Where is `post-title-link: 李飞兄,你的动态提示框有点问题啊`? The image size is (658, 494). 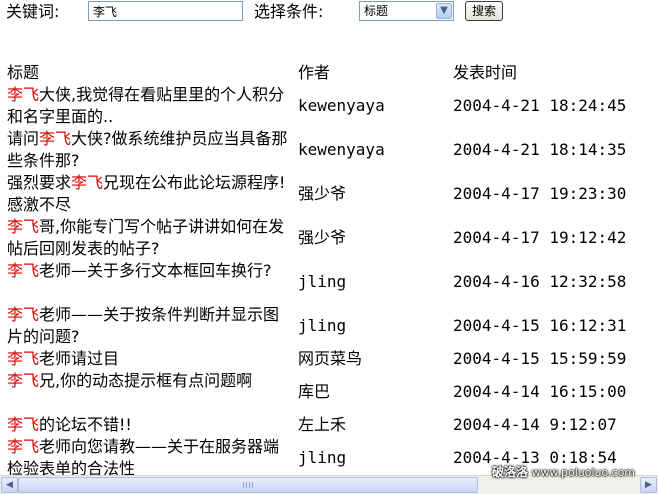
post-title-link: 李飞兄,你的动态提示框有点问题啊 is located at coordinates (151, 381).